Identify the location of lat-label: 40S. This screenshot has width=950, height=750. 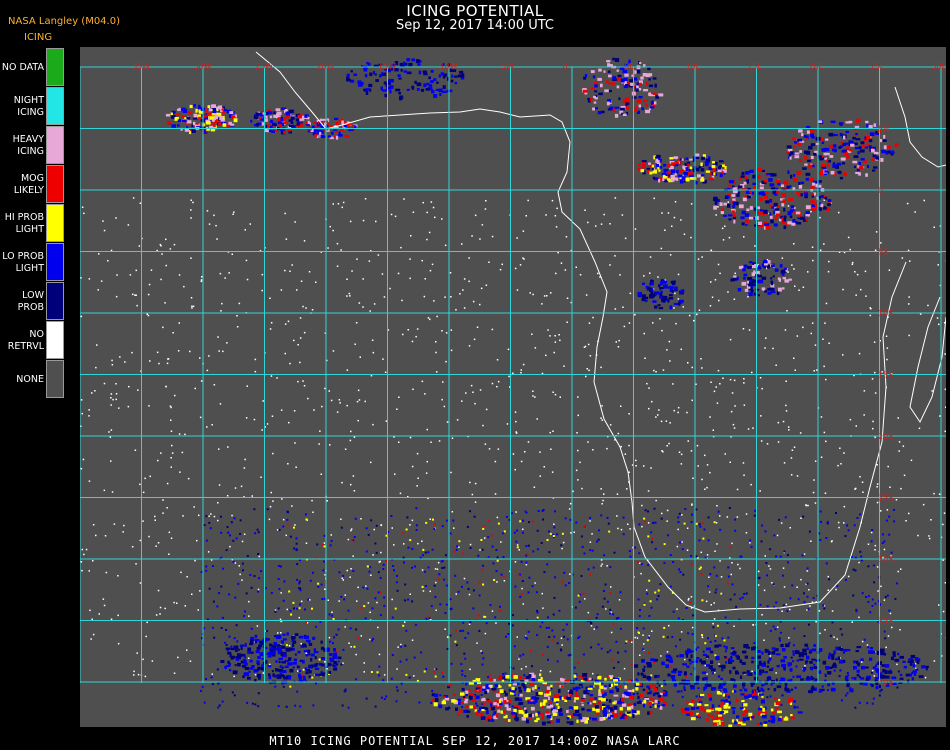
(885, 682).